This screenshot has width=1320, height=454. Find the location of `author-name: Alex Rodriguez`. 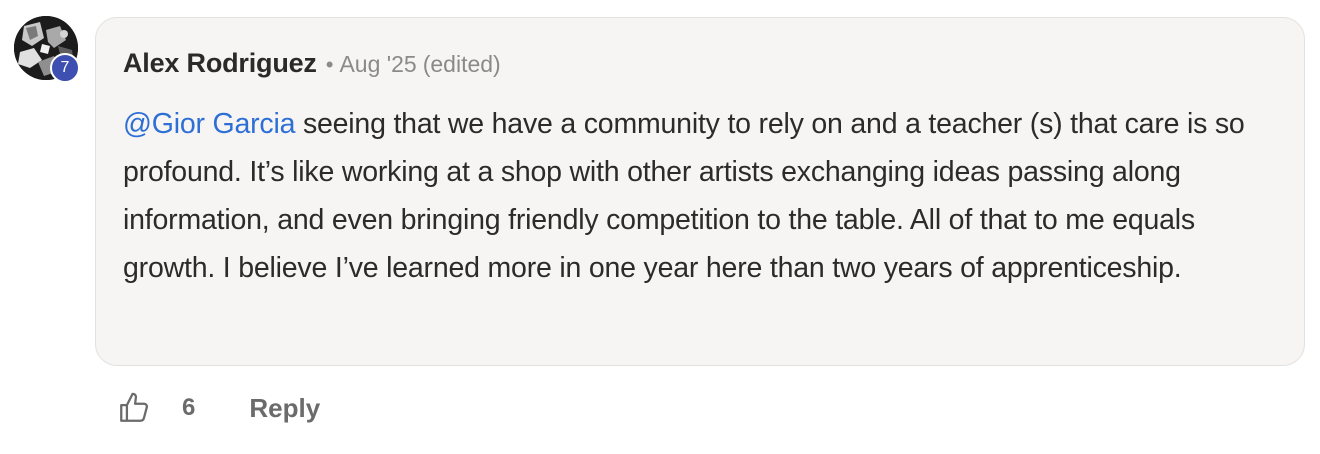

author-name: Alex Rodriguez is located at coordinates (220, 63).